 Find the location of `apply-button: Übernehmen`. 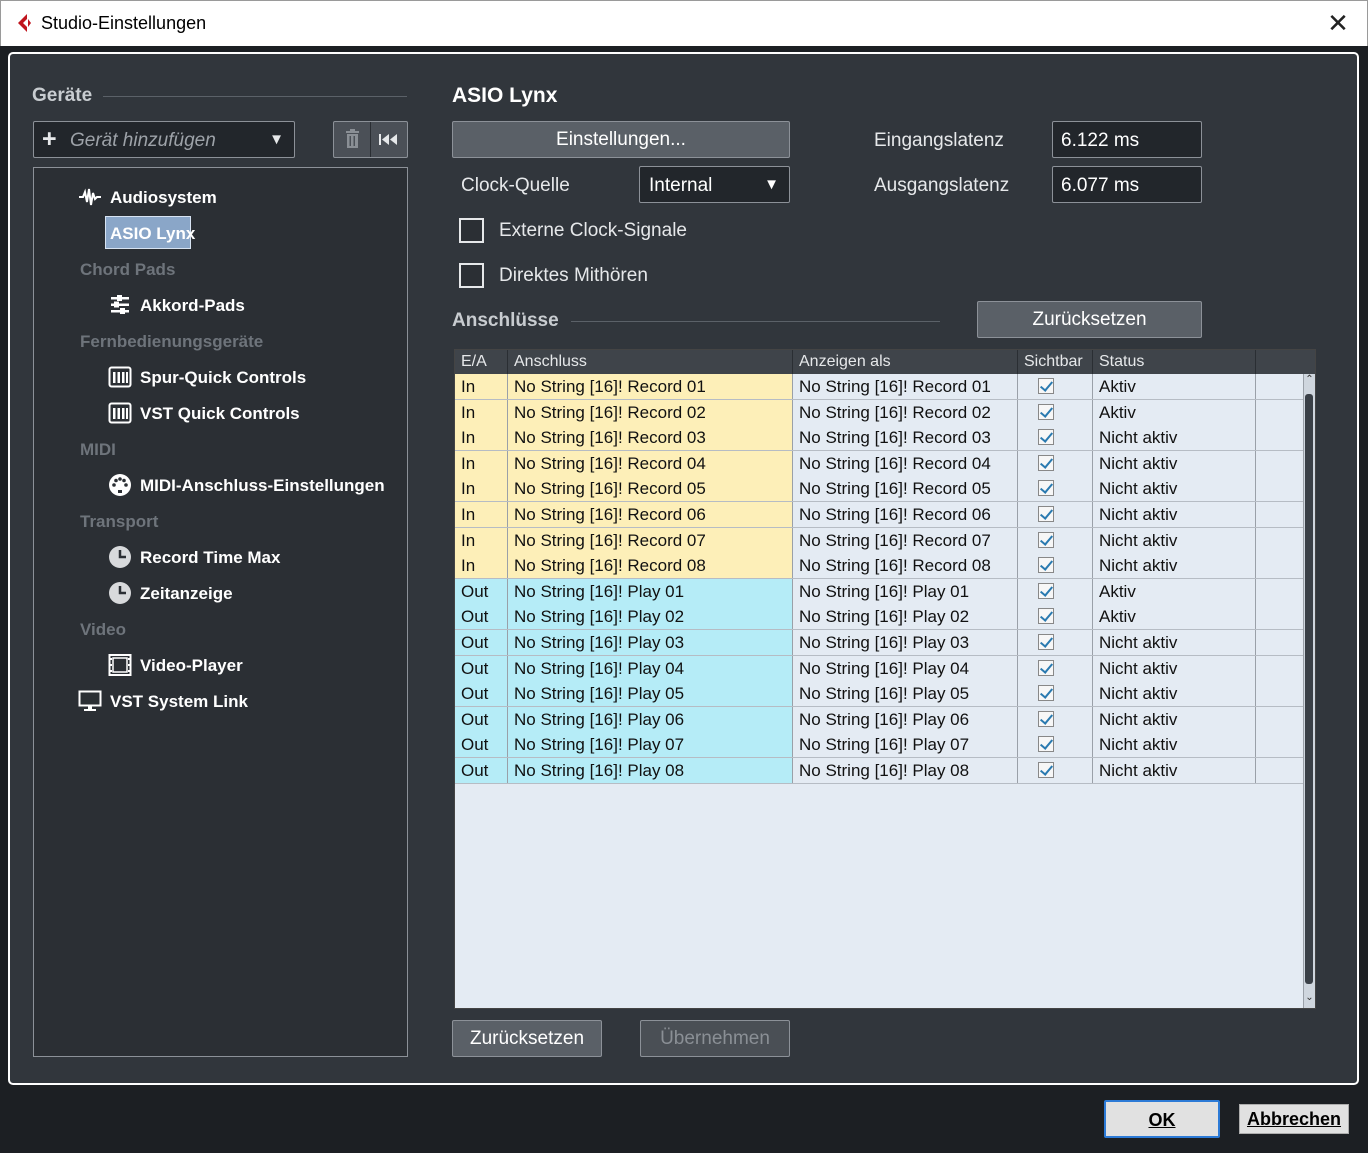

apply-button: Übernehmen is located at coordinates (715, 1038).